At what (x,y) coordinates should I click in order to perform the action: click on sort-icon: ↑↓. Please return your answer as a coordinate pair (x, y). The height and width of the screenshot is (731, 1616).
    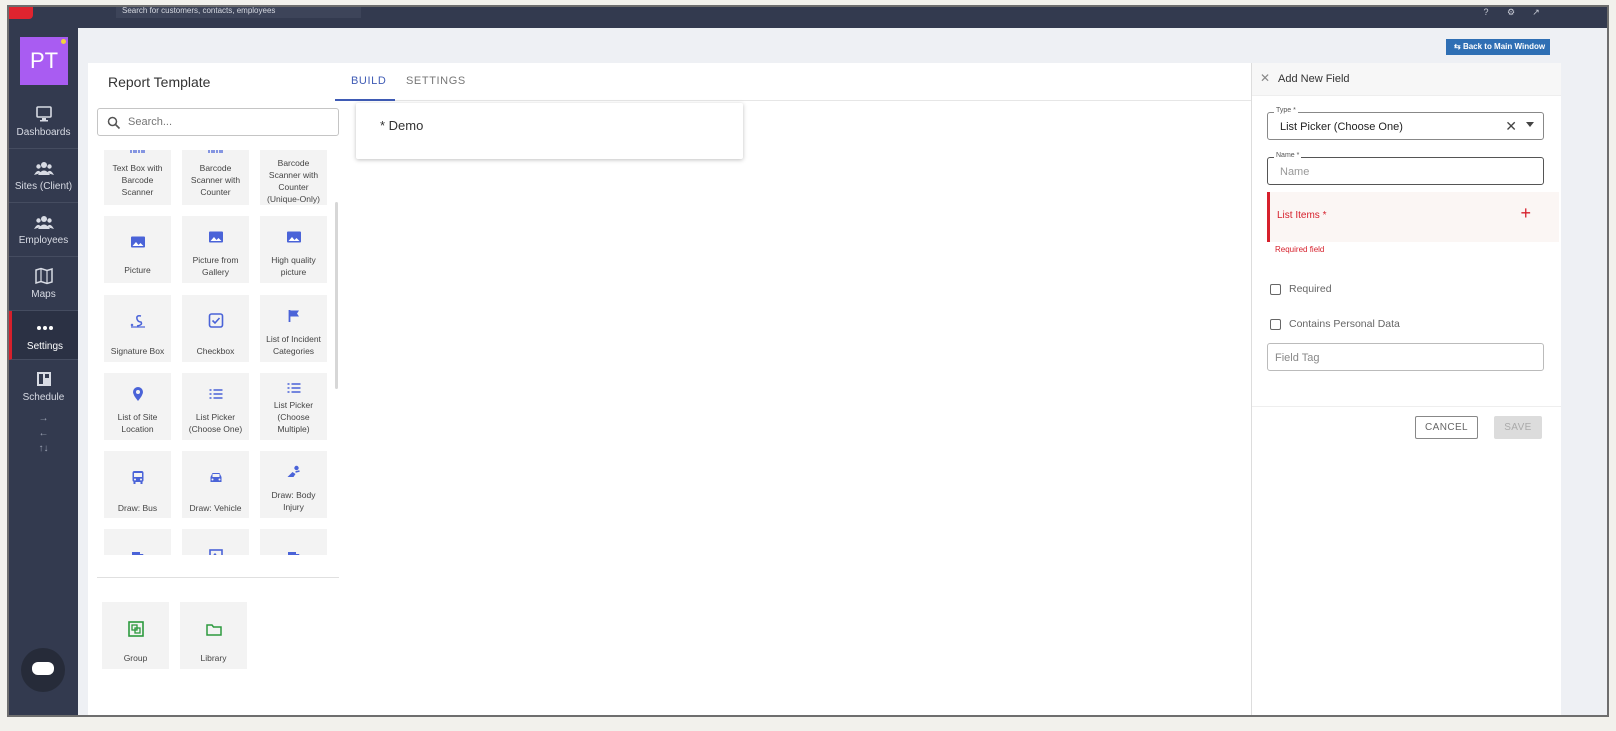
    Looking at the image, I should click on (43, 448).